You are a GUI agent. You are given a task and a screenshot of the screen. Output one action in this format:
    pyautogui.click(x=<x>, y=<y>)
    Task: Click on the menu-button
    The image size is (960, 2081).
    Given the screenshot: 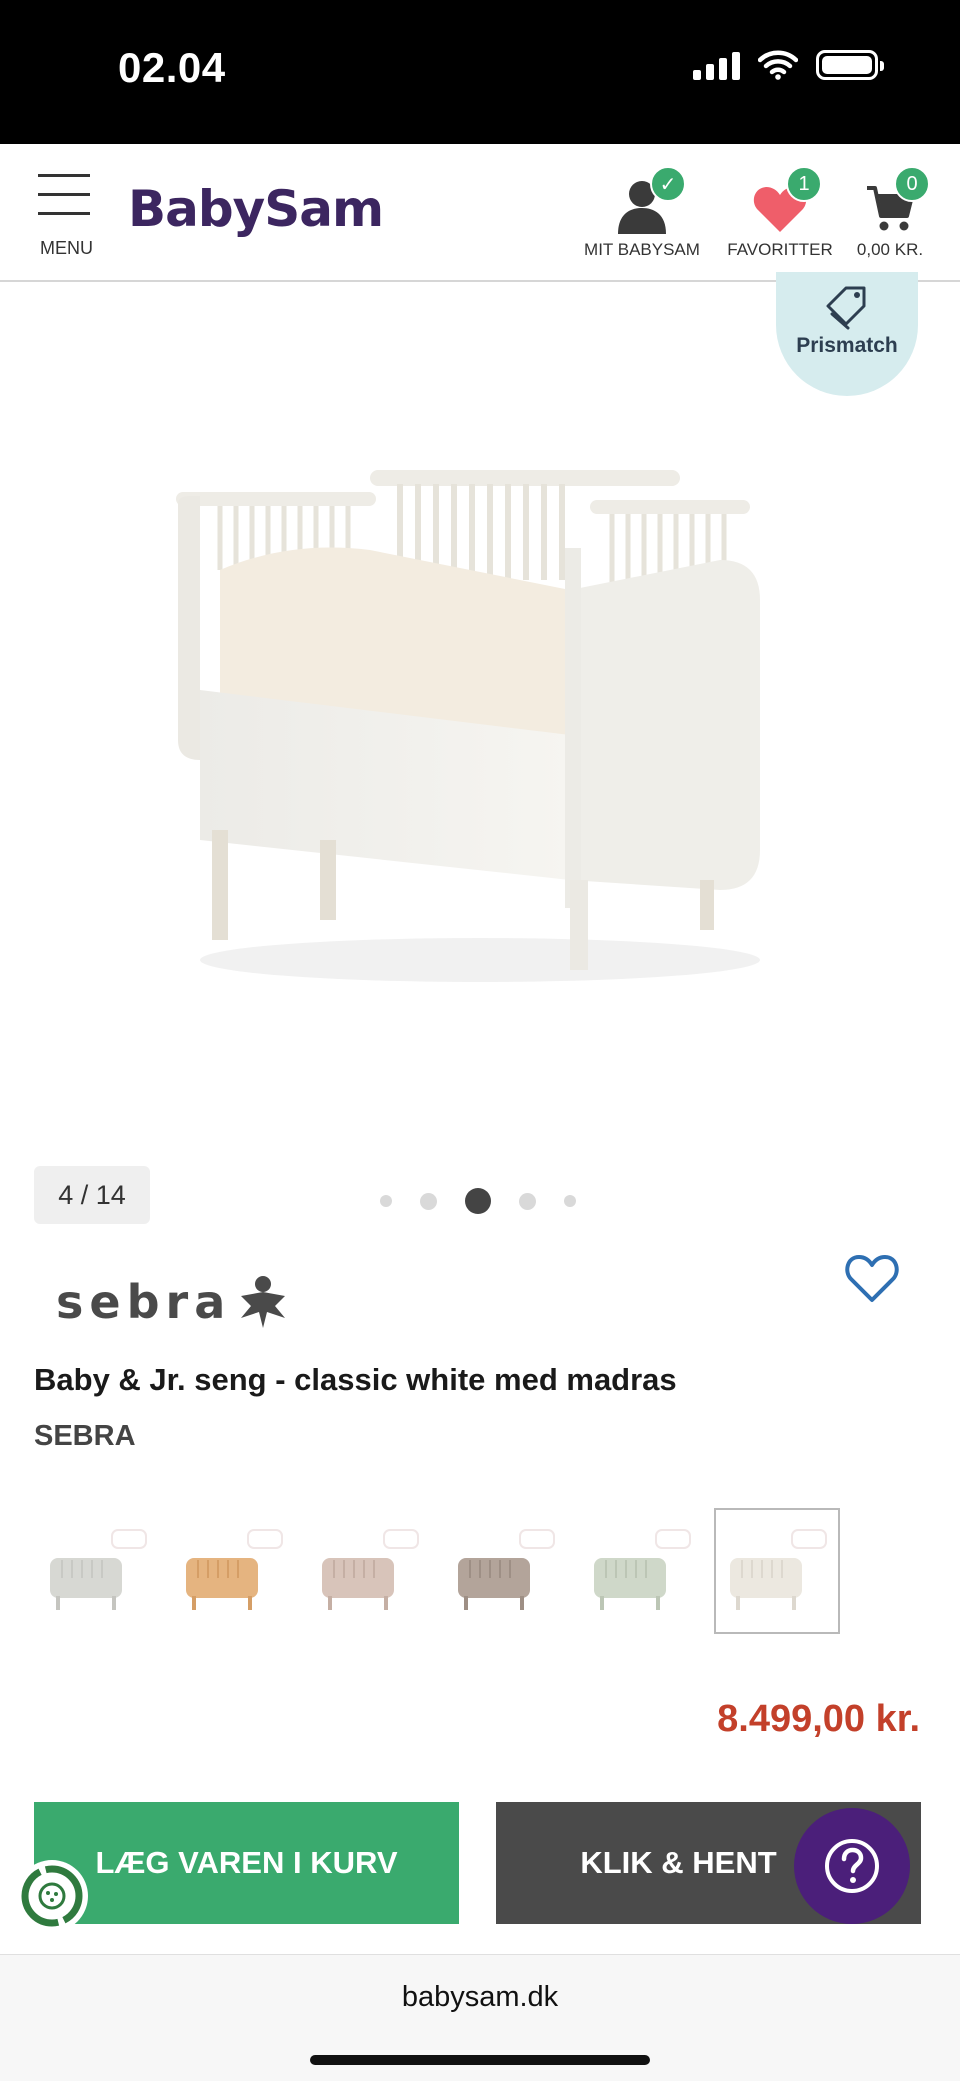 What is the action you would take?
    pyautogui.click(x=66, y=202)
    